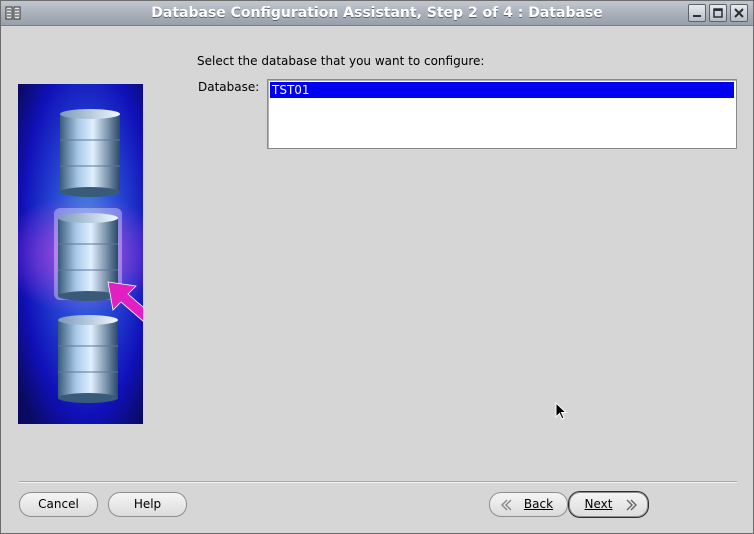  What do you see at coordinates (506, 505) in the screenshot?
I see `chevron-left-icon` at bounding box center [506, 505].